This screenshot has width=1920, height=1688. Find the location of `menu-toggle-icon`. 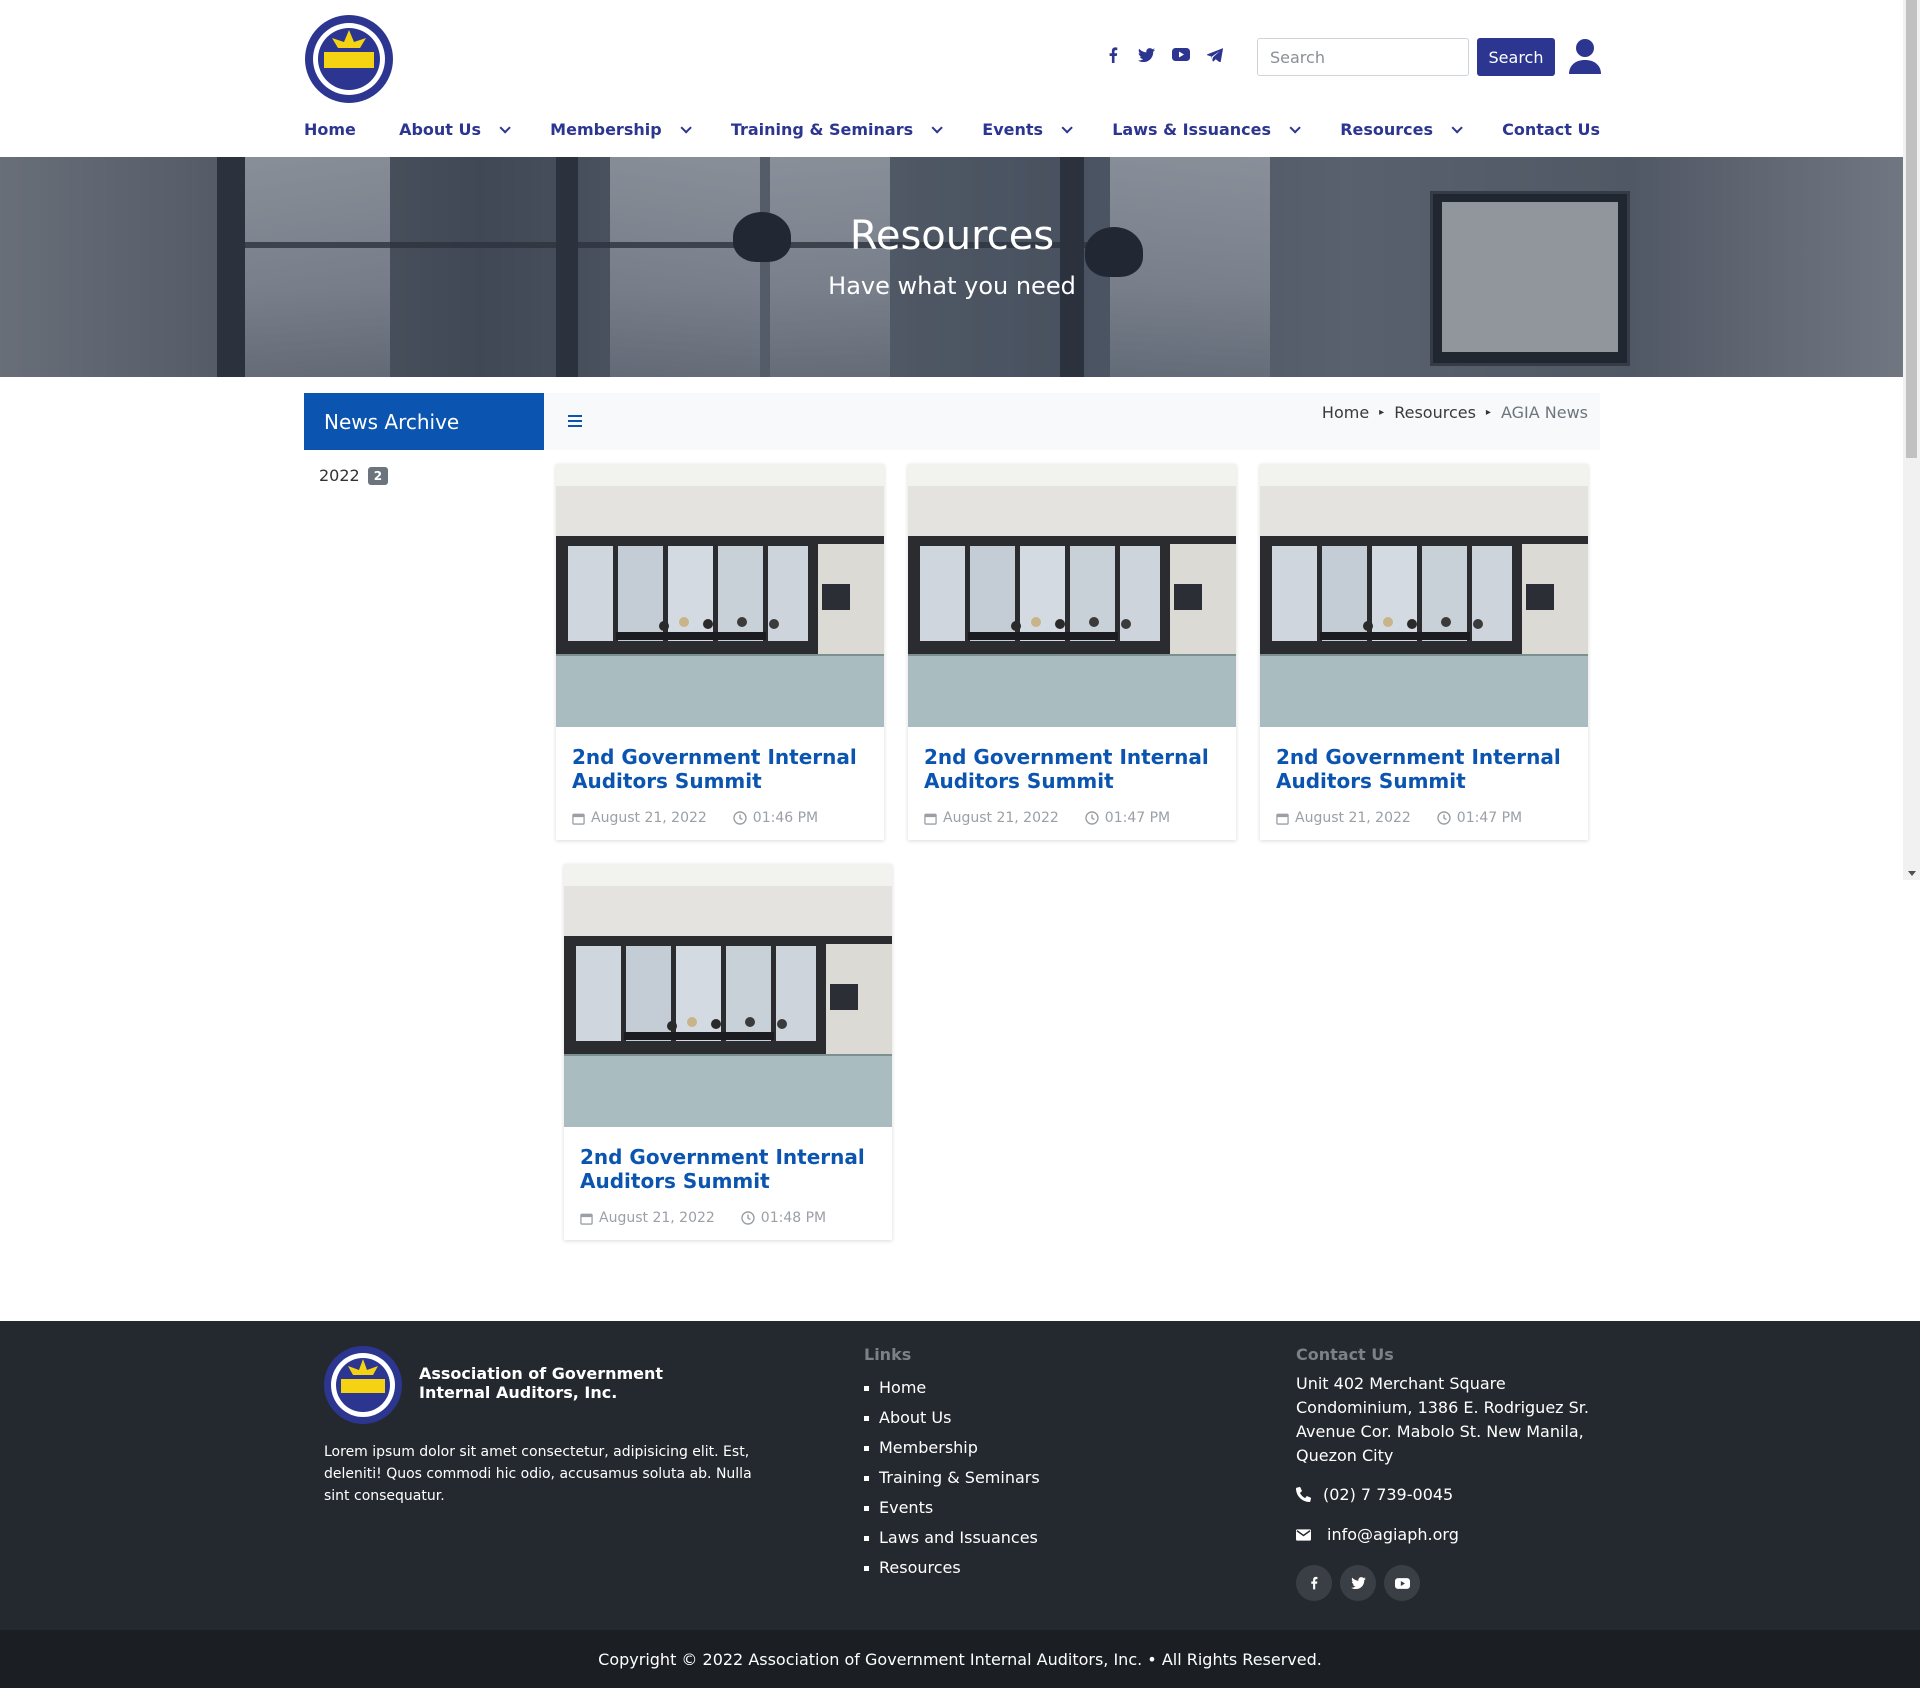

menu-toggle-icon is located at coordinates (575, 422).